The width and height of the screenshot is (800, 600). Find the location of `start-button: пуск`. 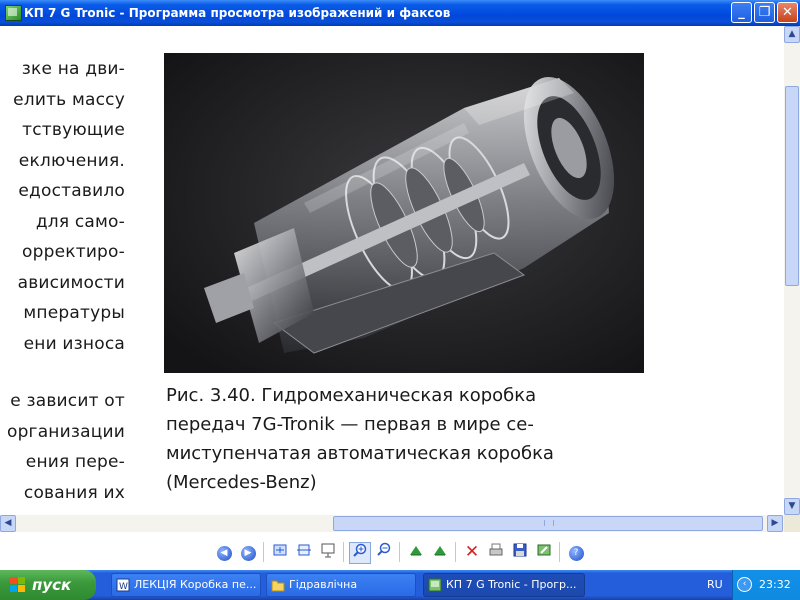

start-button: пуск is located at coordinates (48, 585).